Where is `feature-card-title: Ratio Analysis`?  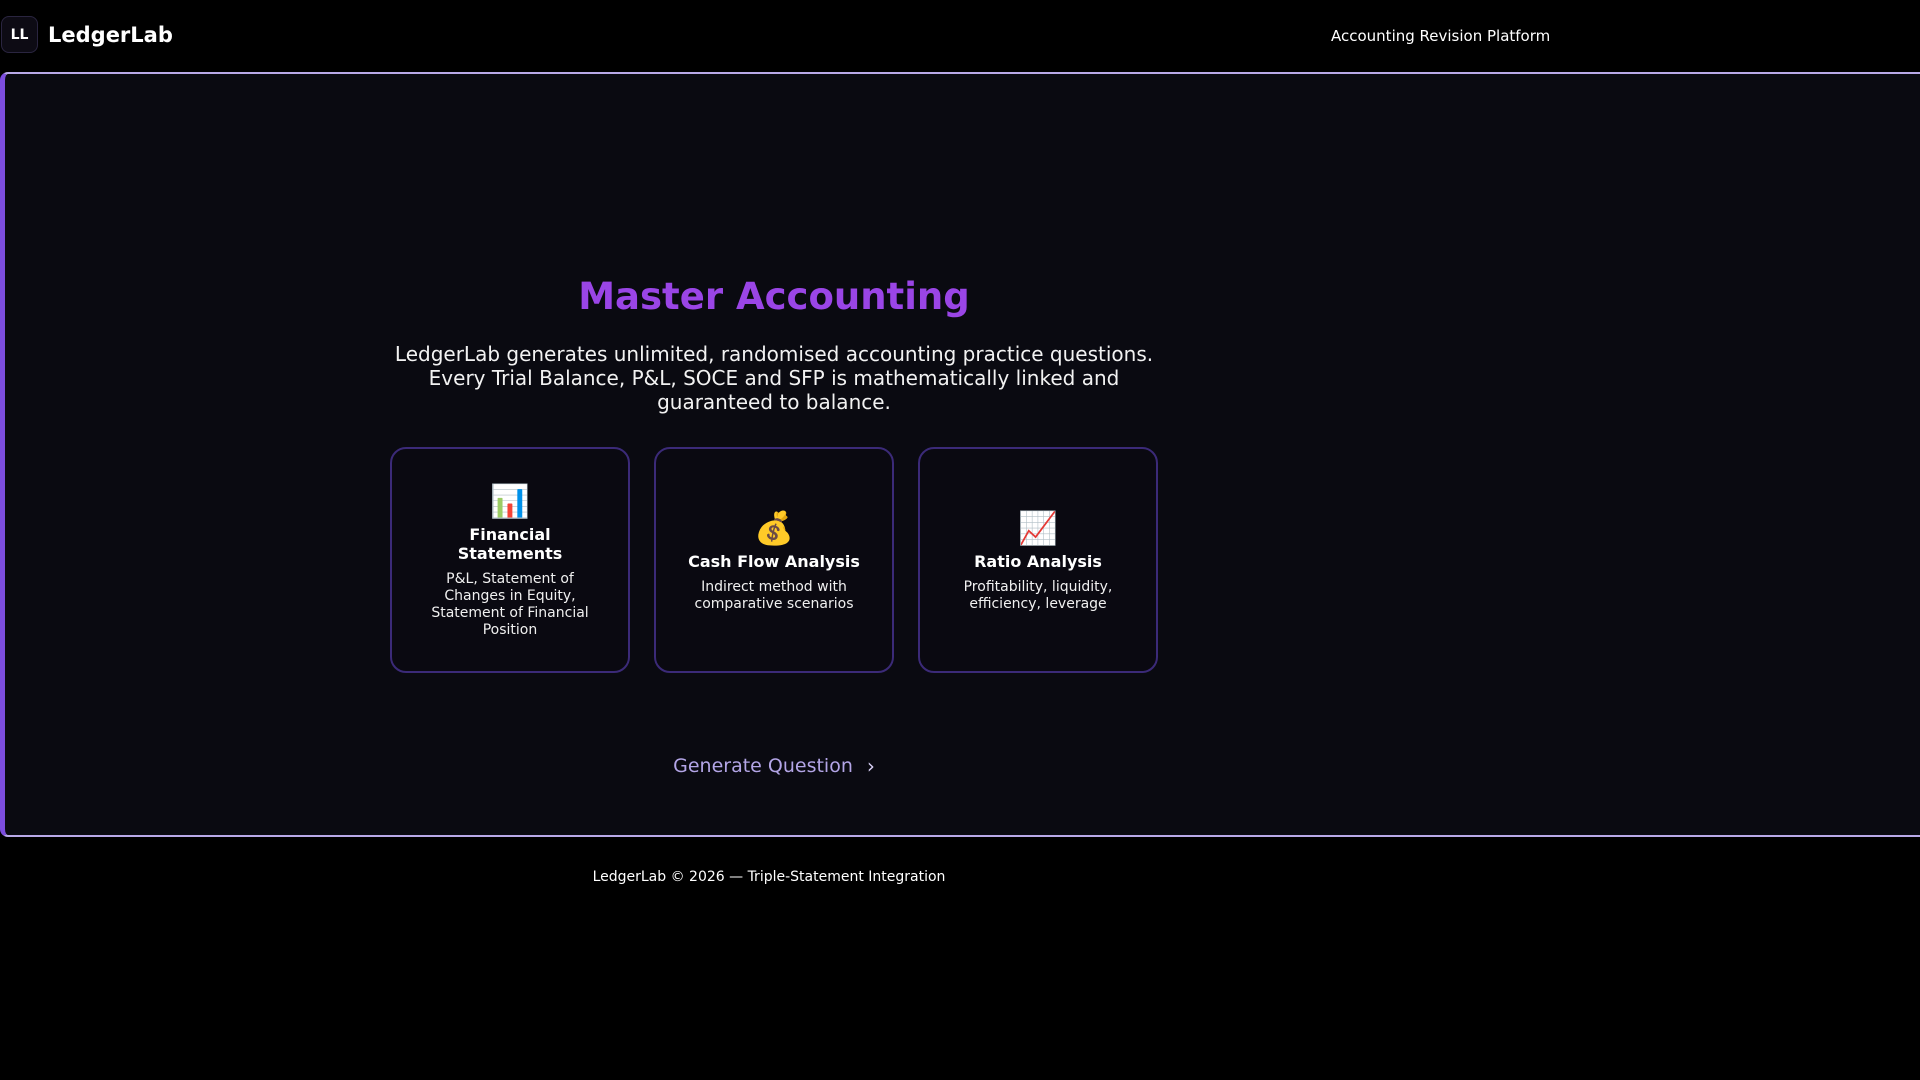 feature-card-title: Ratio Analysis is located at coordinates (1038, 561).